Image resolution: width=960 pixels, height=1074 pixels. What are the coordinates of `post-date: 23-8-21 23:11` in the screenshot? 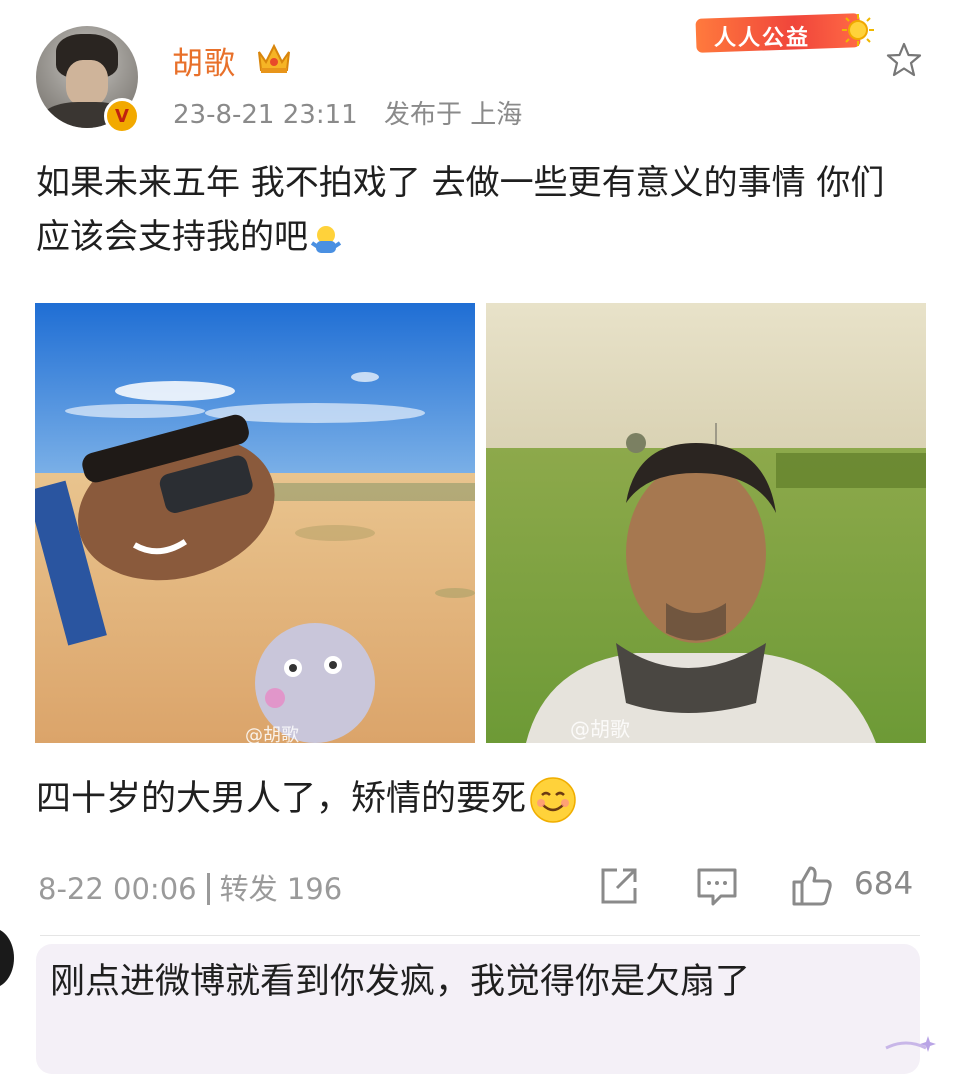 It's located at (265, 115).